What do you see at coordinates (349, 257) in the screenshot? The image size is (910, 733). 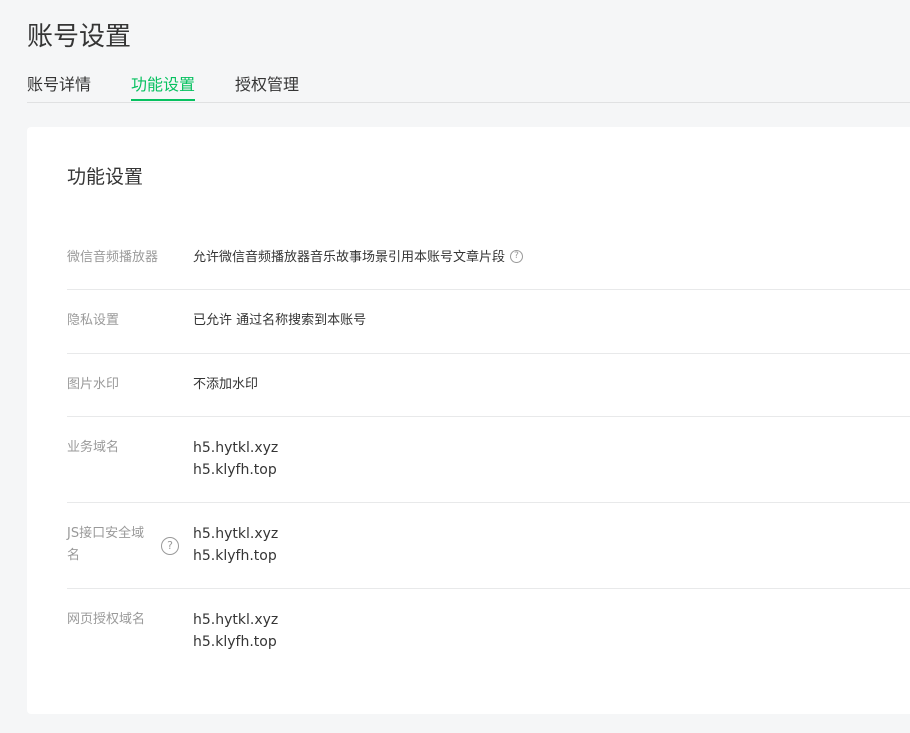 I see `setting-value-text: 允许微信音频播放器音乐故事场景引用本账号文章片段` at bounding box center [349, 257].